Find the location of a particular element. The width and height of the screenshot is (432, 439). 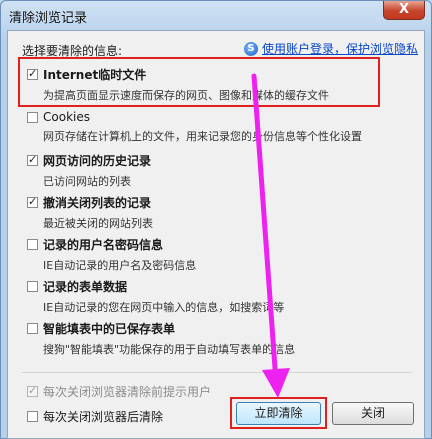

close-window-button: X is located at coordinates (404, 10).